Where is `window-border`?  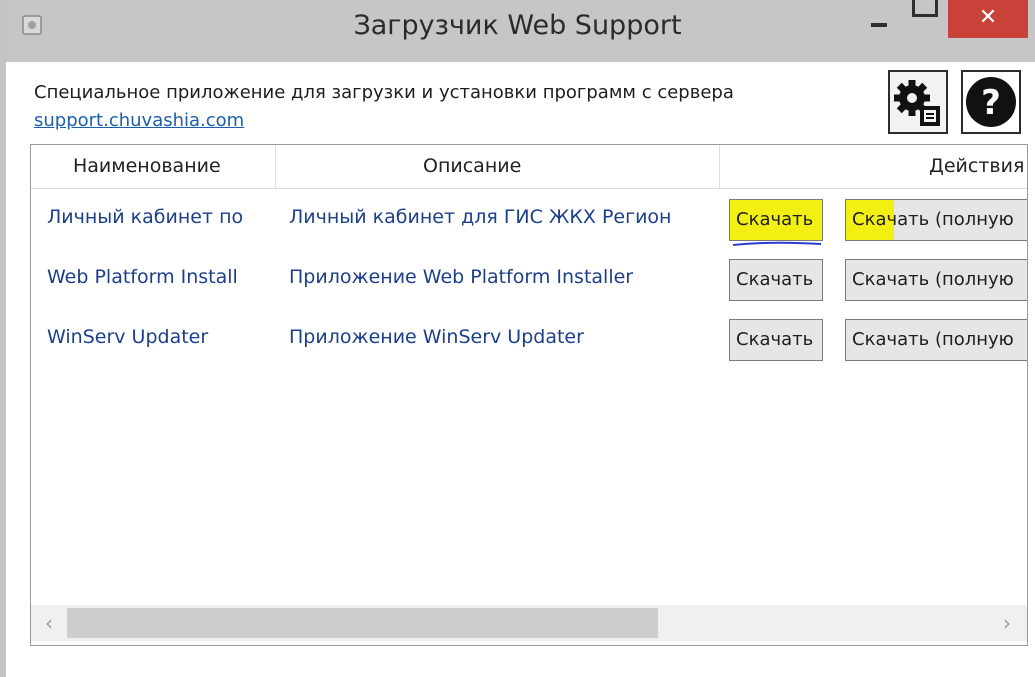
window-border is located at coordinates (3, 338).